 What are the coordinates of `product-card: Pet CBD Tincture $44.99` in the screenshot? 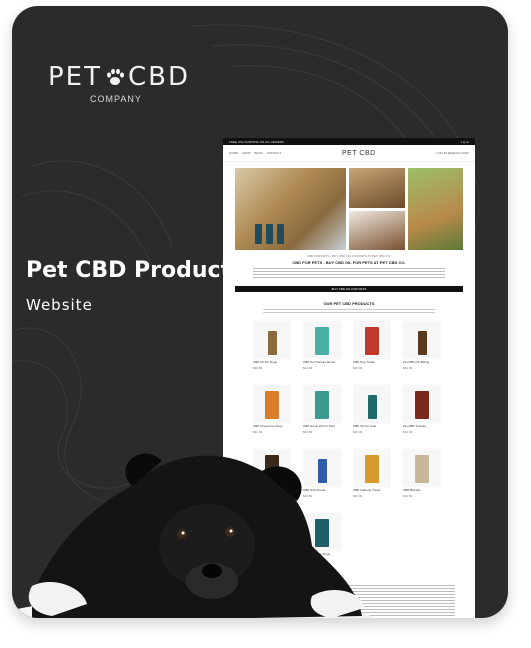 It's located at (422, 417).